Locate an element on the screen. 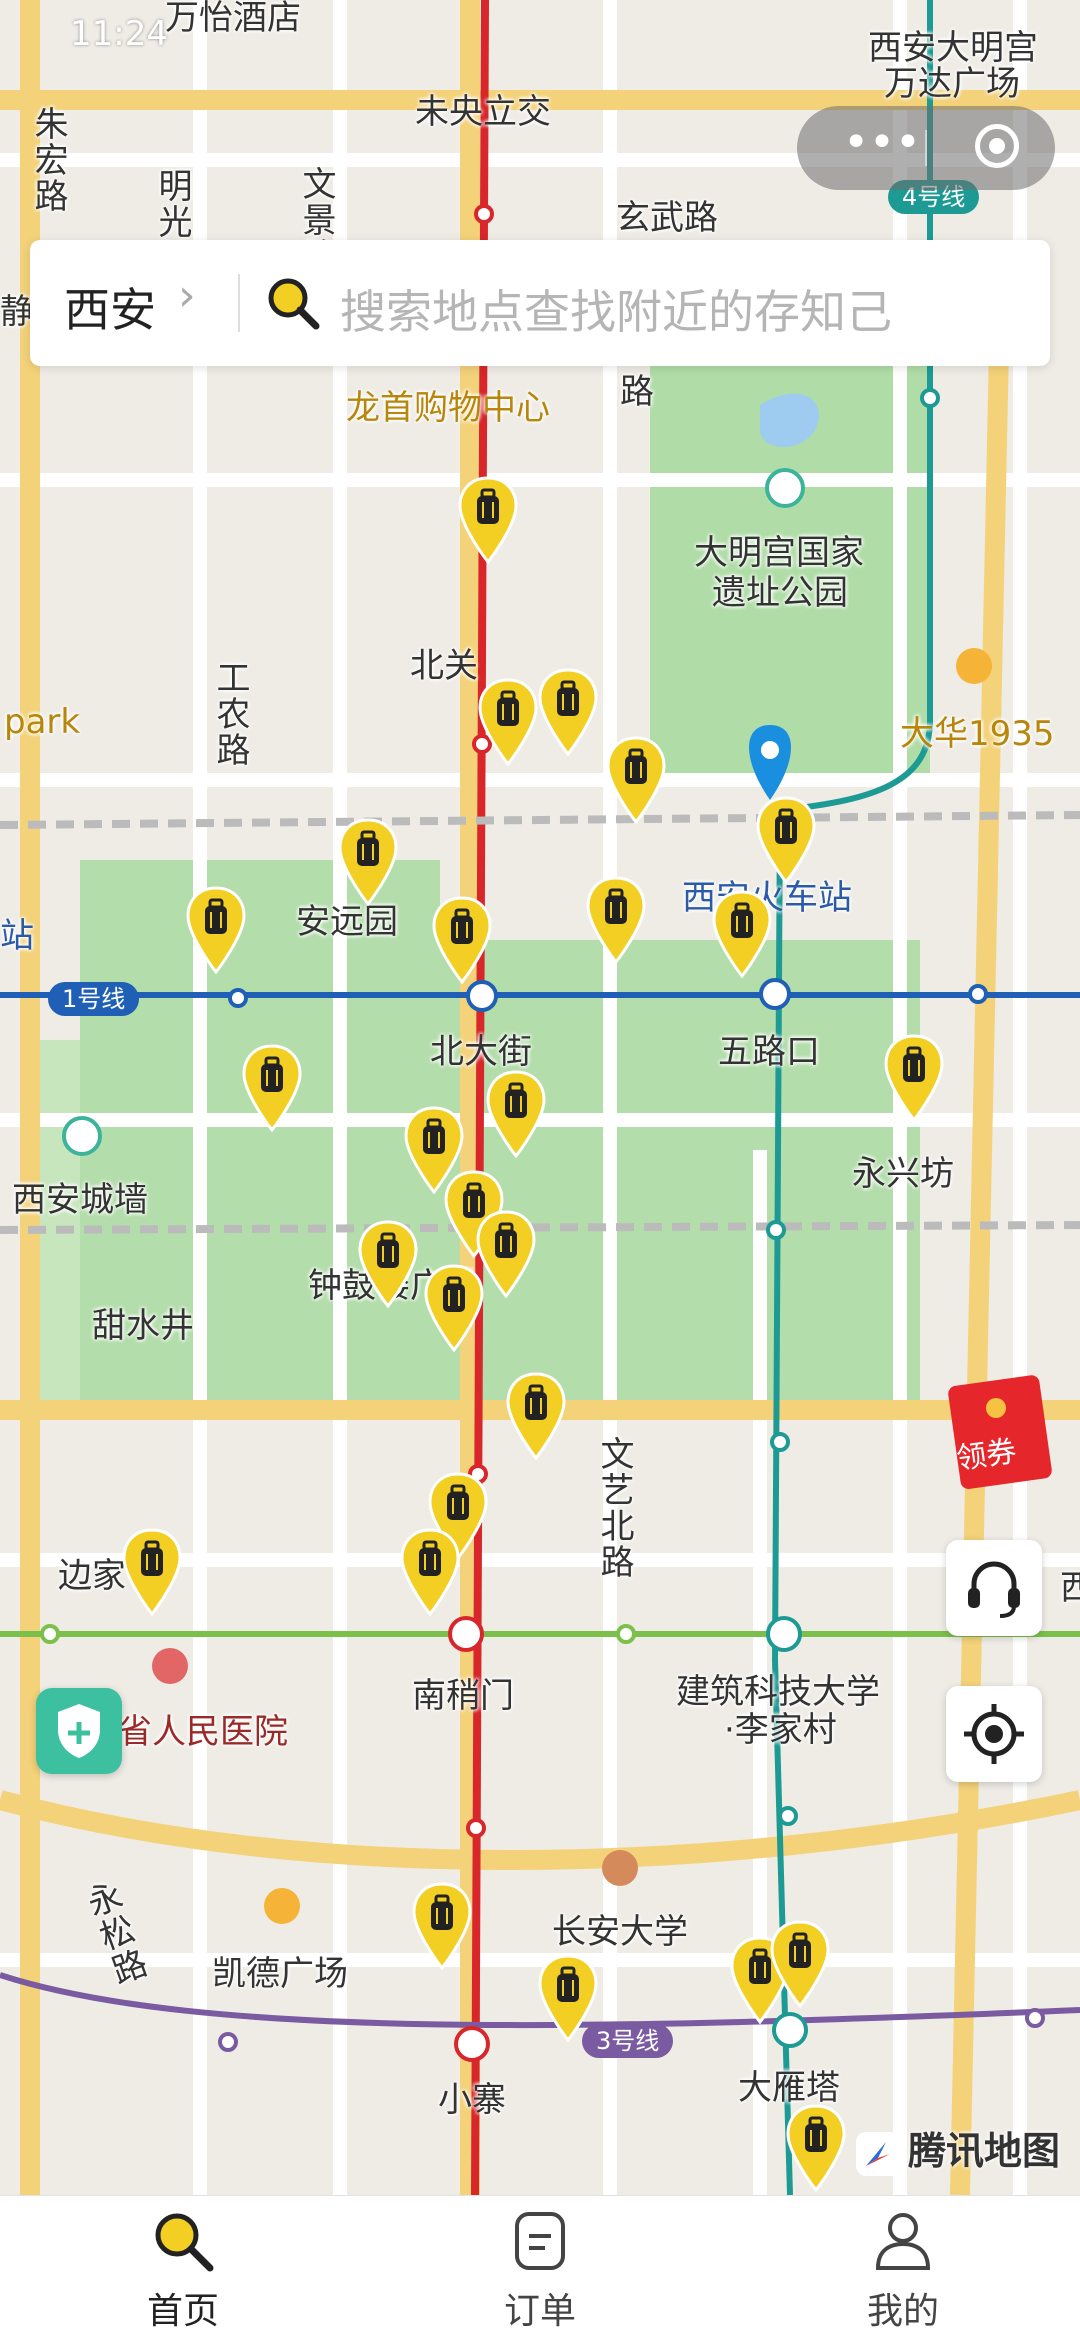 The image size is (1080, 2341). headset-icon is located at coordinates (994, 1589).